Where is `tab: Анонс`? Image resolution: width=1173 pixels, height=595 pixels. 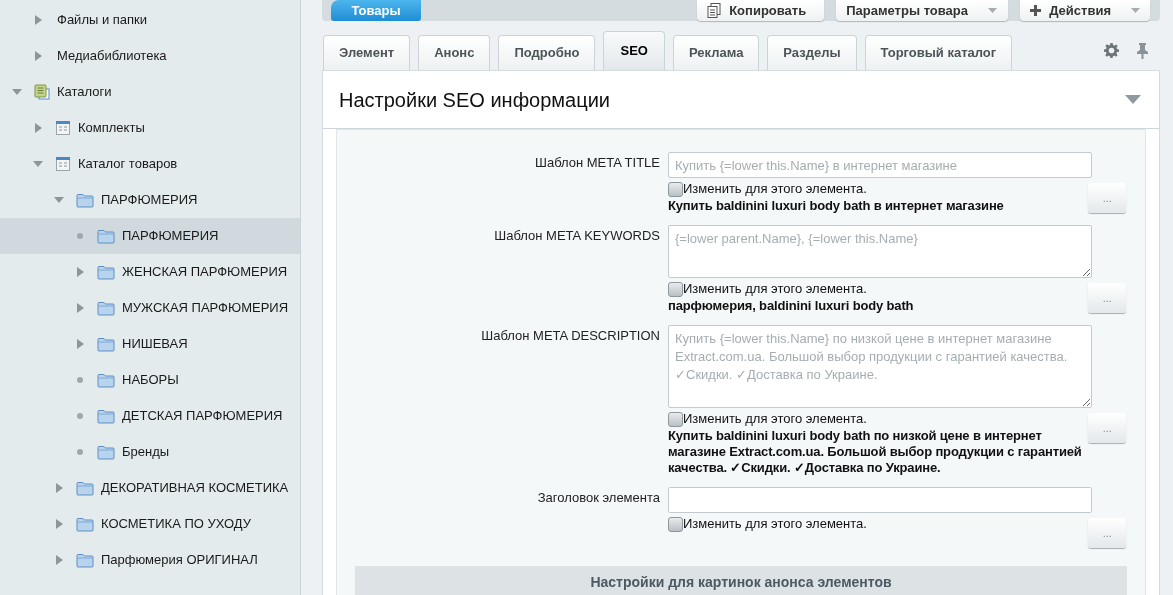 tab: Анонс is located at coordinates (454, 52).